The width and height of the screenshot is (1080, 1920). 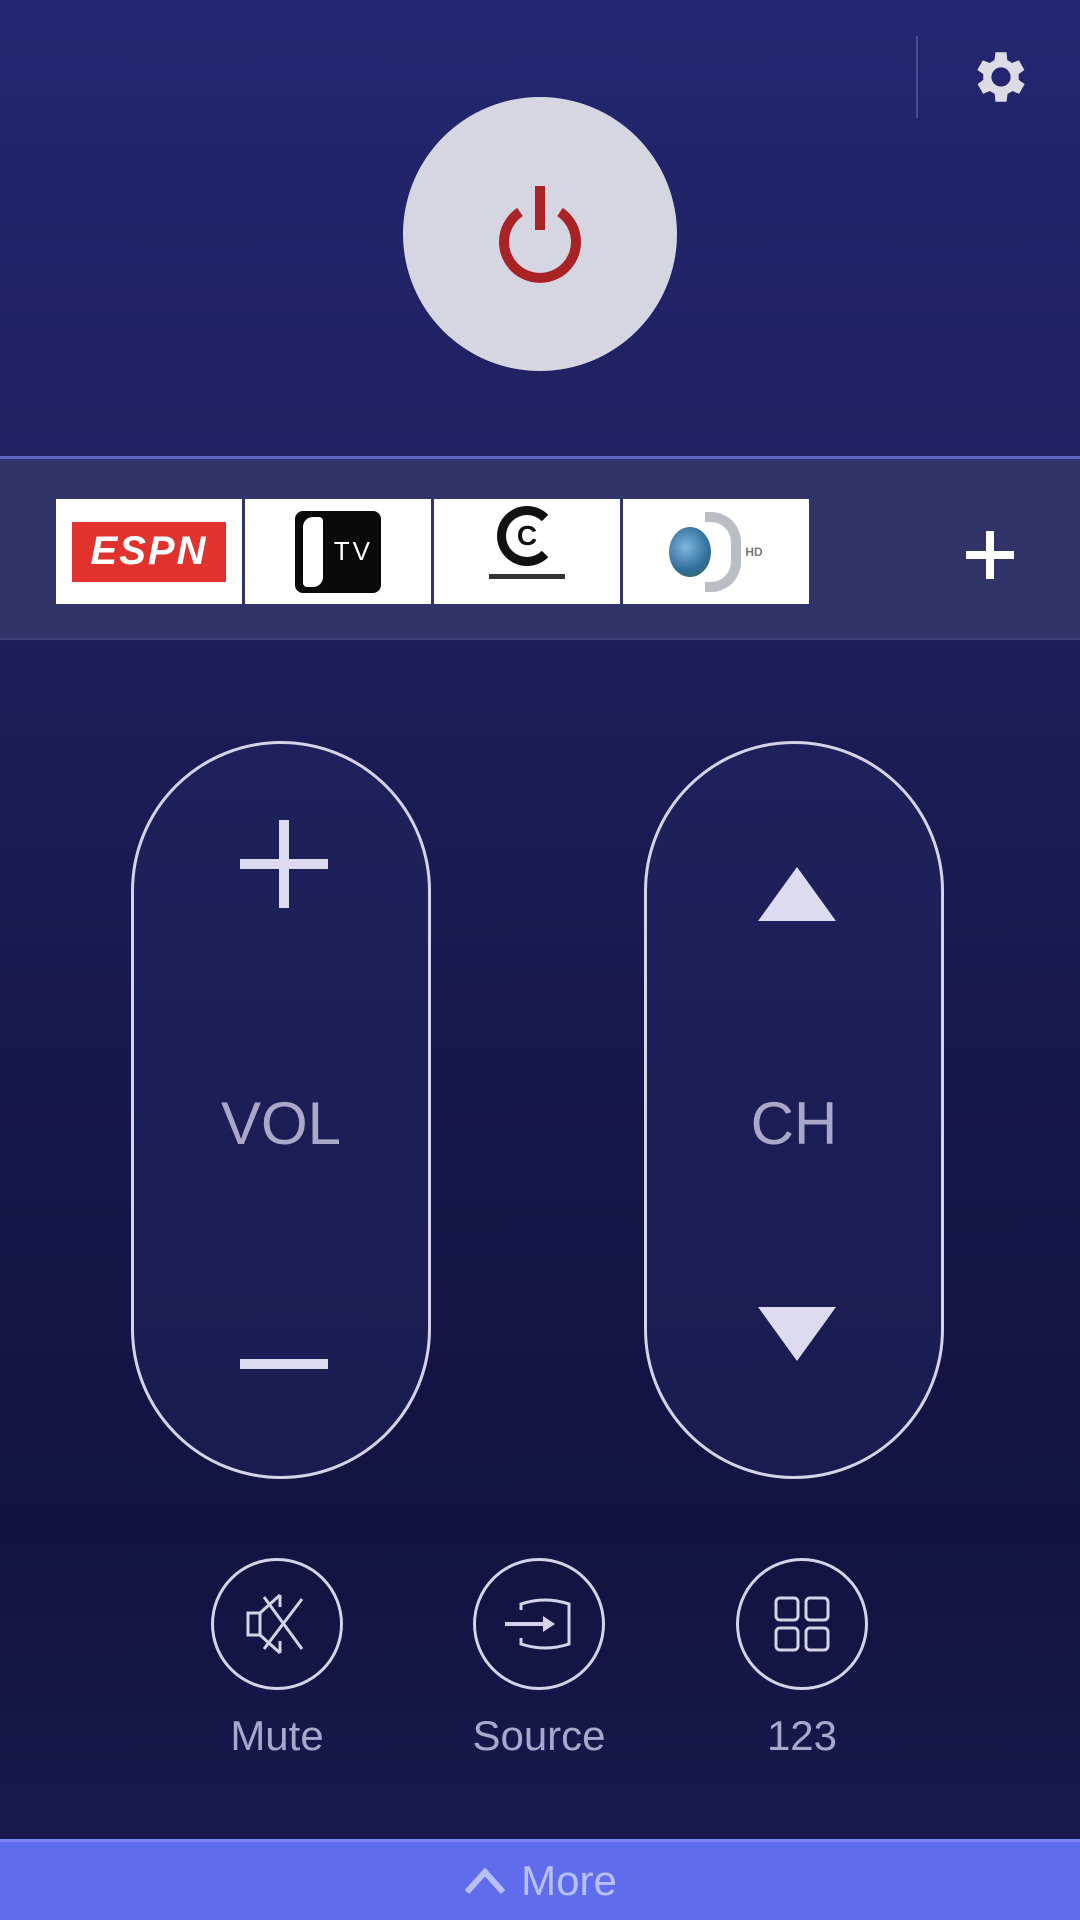 I want to click on more-label: More, so click(x=569, y=1880).